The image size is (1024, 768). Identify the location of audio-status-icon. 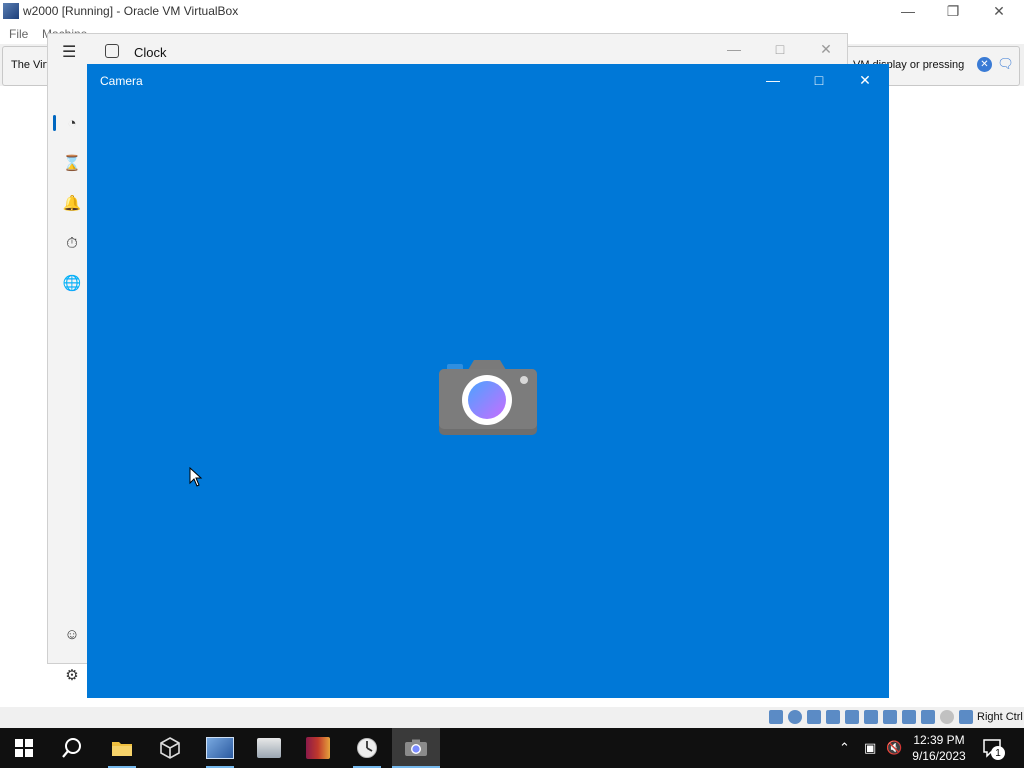
(814, 717).